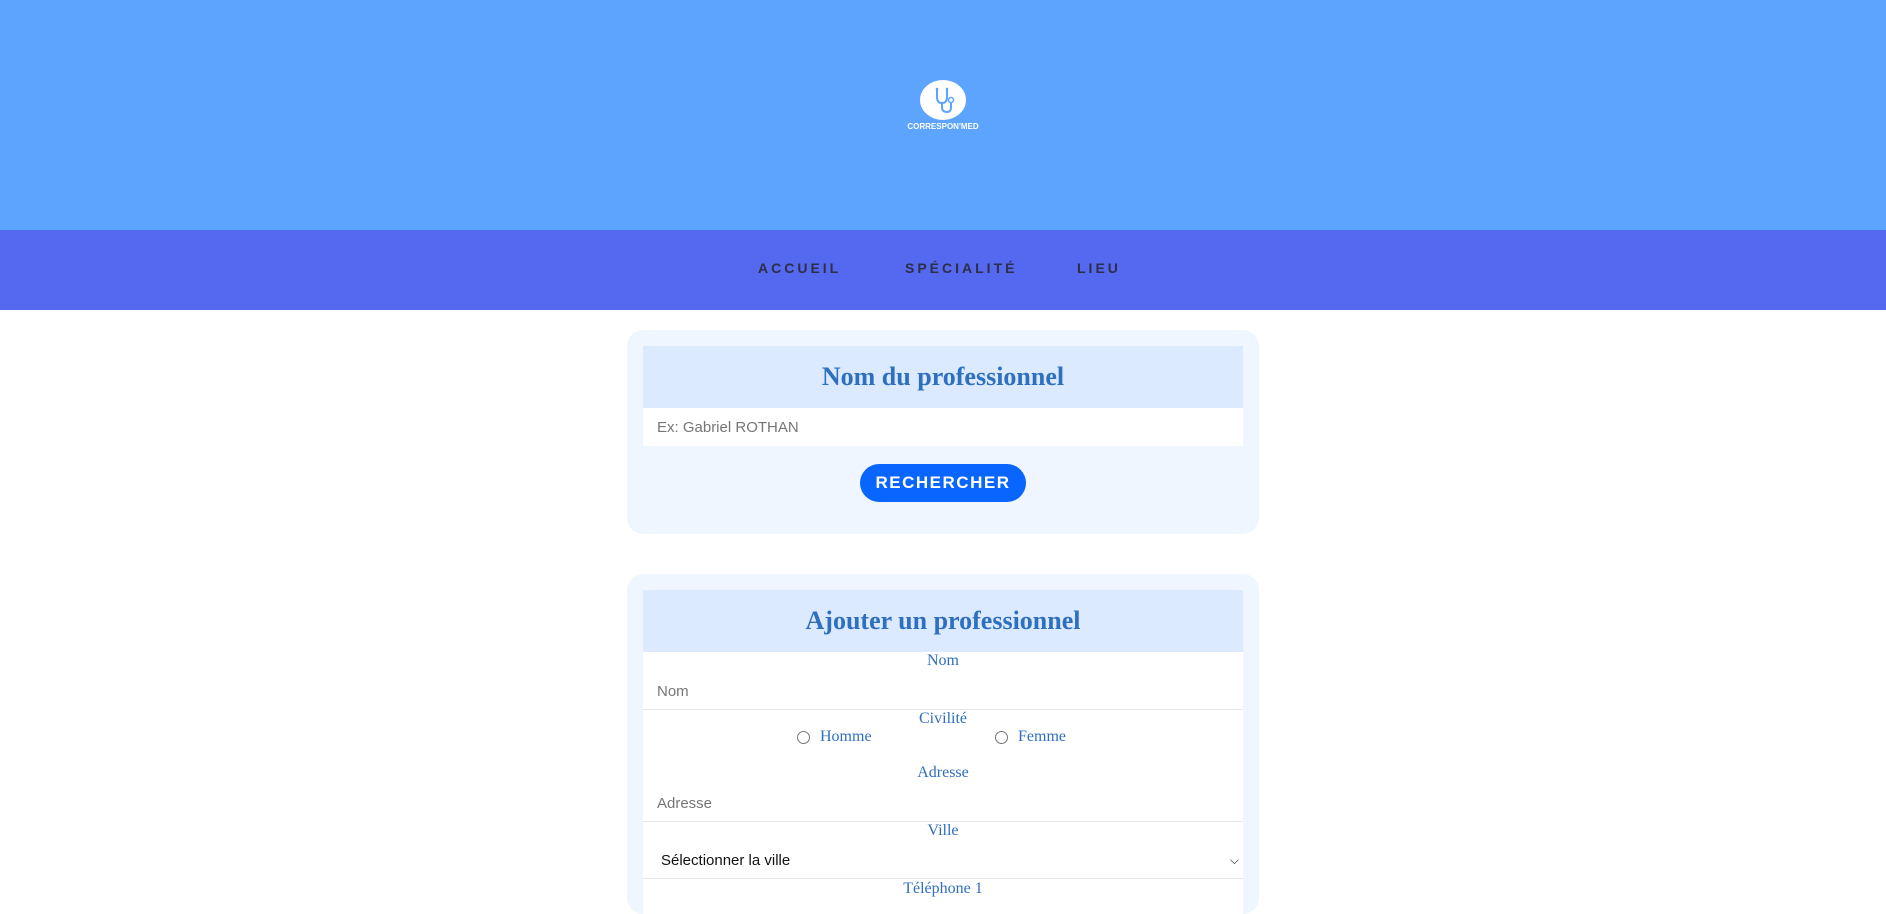  I want to click on search-input, so click(943, 427).